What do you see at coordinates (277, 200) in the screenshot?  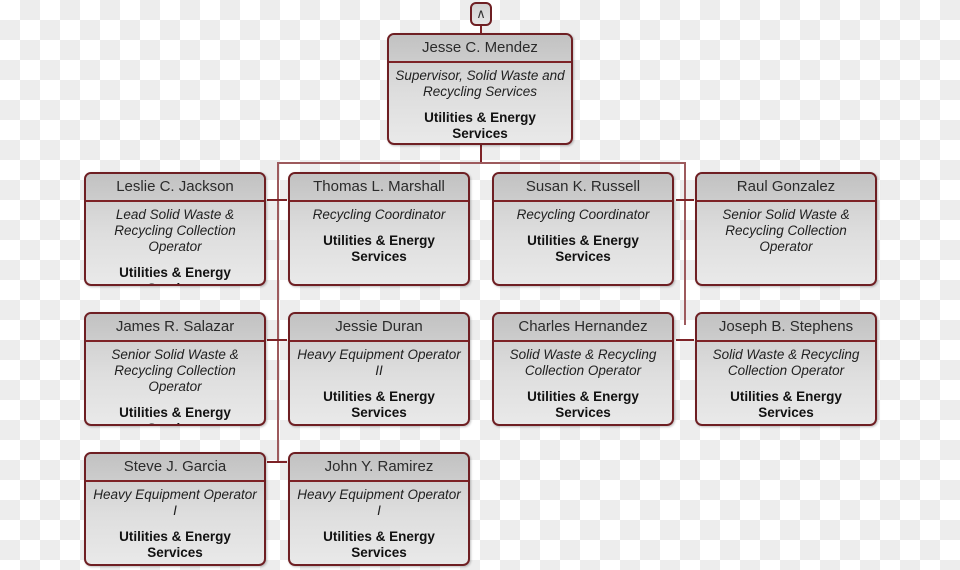 I see `connector-row1-left` at bounding box center [277, 200].